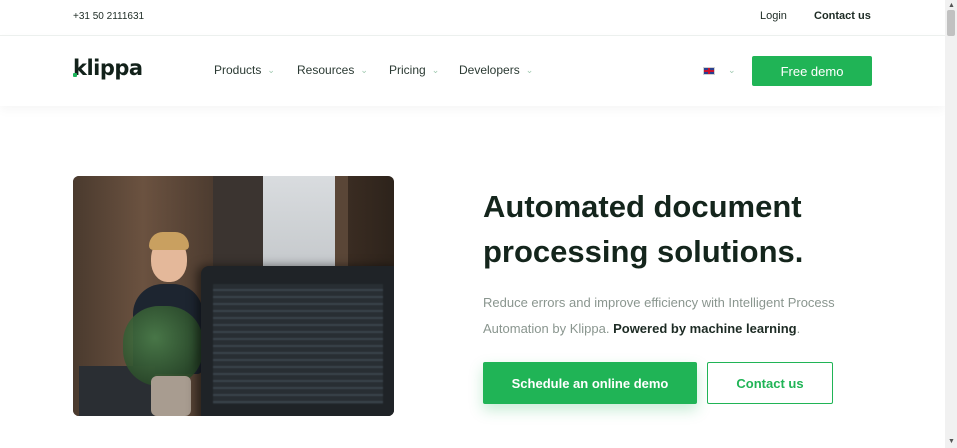 This screenshot has width=957, height=448. Describe the element at coordinates (798, 328) in the screenshot. I see `subtext-end: .` at that location.